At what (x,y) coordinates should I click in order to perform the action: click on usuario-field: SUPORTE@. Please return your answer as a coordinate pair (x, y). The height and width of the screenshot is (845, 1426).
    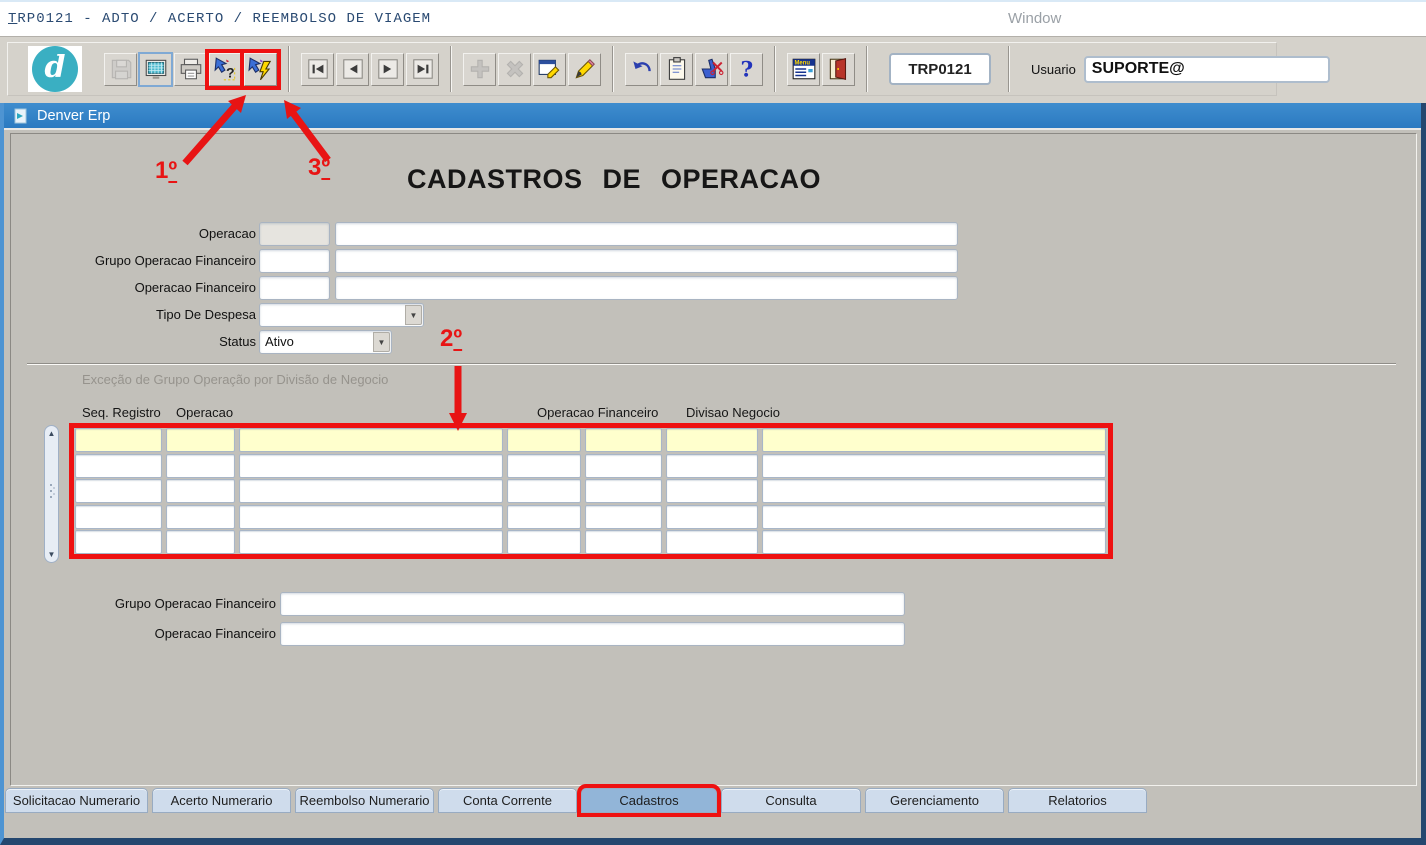
    Looking at the image, I should click on (1206, 69).